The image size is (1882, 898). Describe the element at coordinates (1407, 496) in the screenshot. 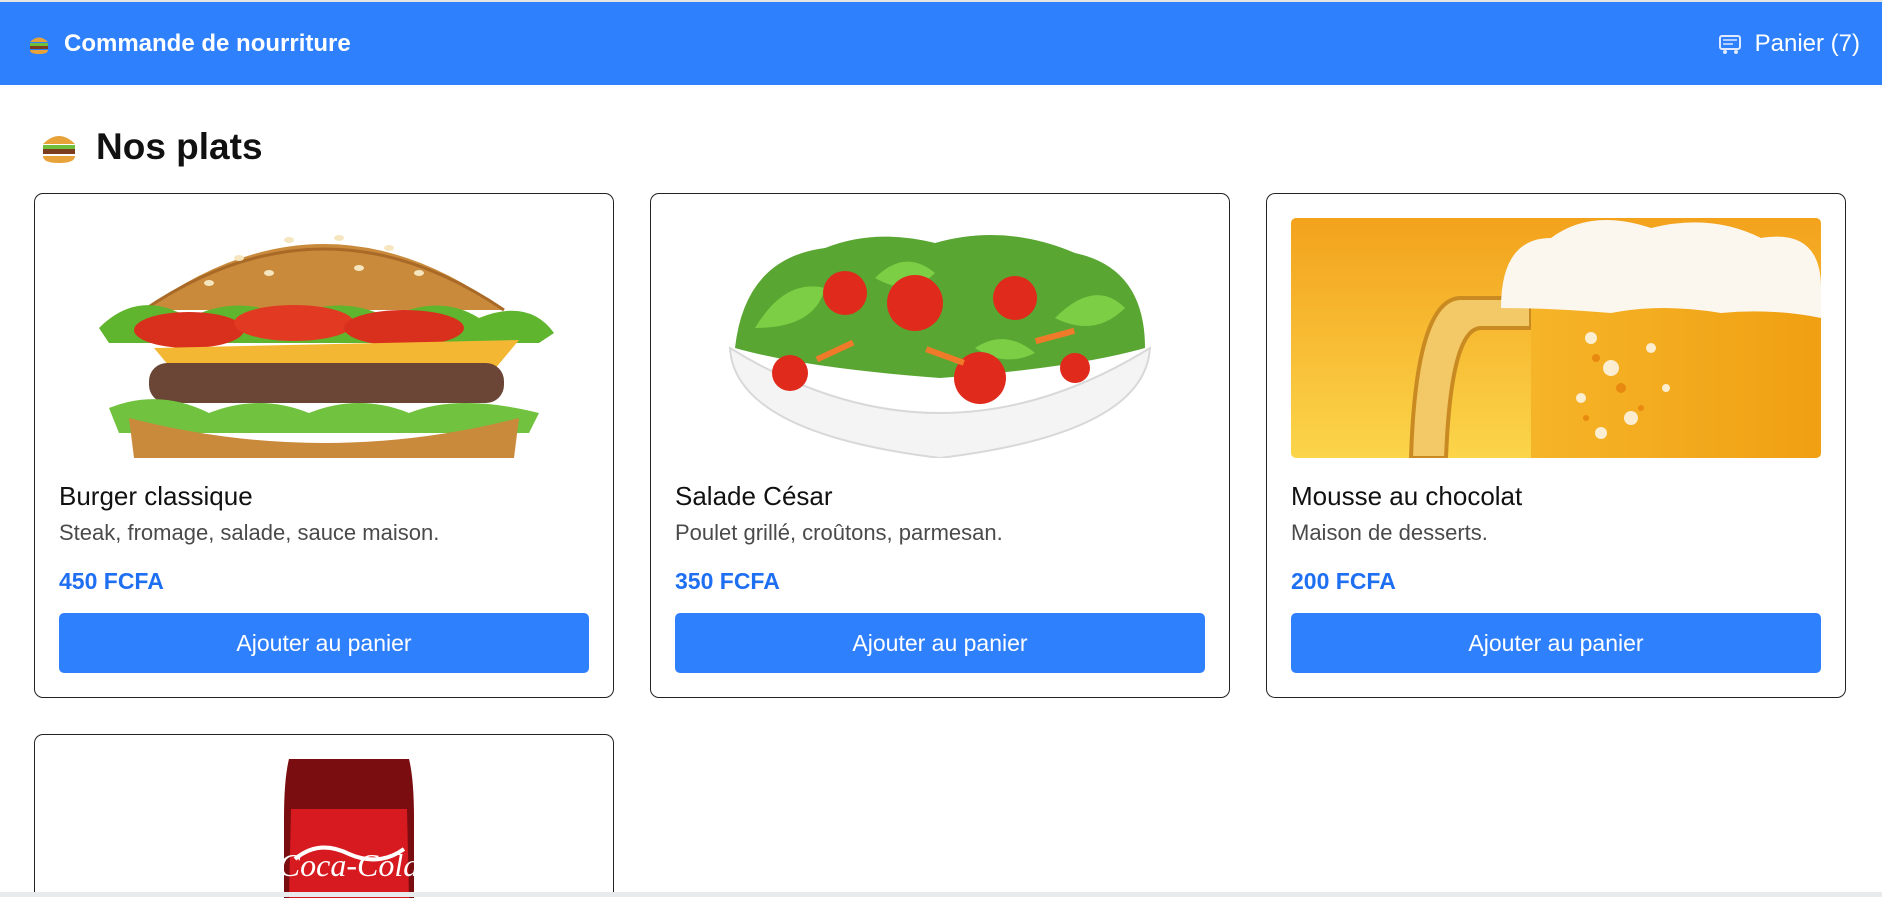

I see `product-name: Mousse au chocolat` at that location.